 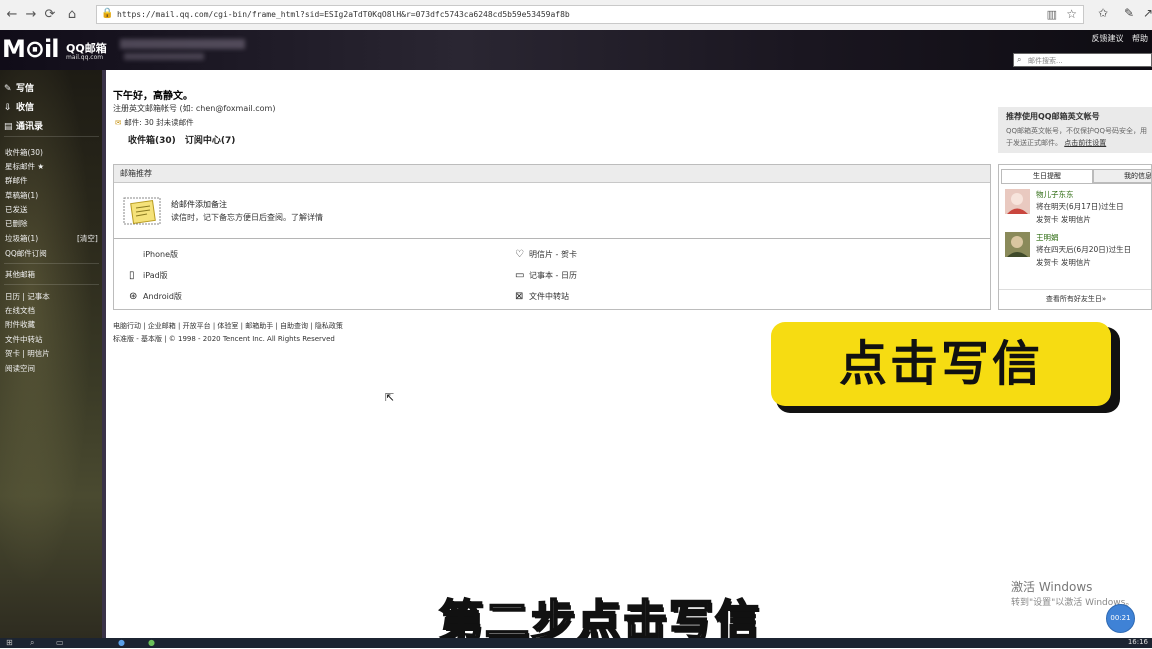 I want to click on subscription-quick-link: 订阅中心(7), so click(x=210, y=141).